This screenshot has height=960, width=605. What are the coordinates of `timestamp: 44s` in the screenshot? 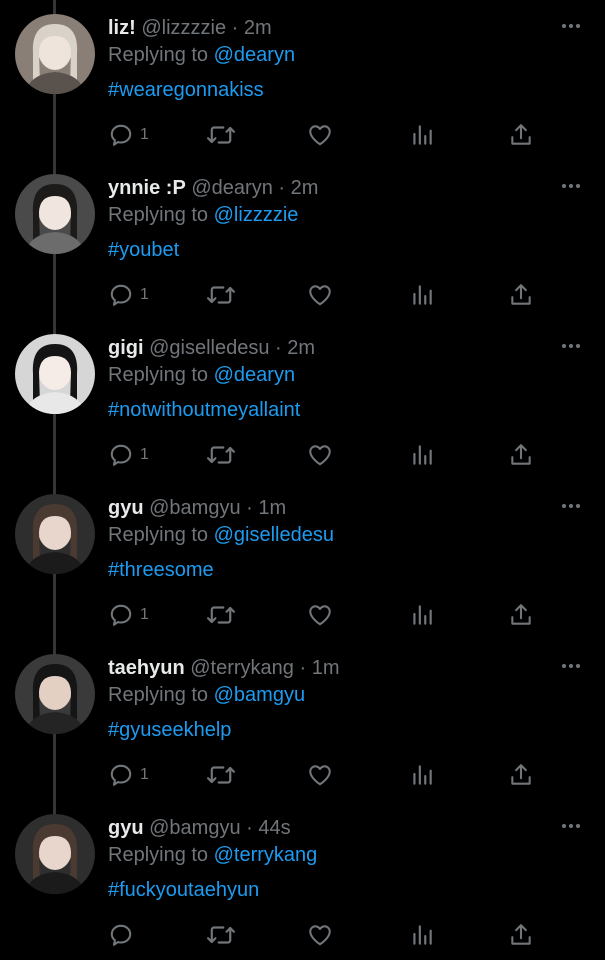 It's located at (274, 828).